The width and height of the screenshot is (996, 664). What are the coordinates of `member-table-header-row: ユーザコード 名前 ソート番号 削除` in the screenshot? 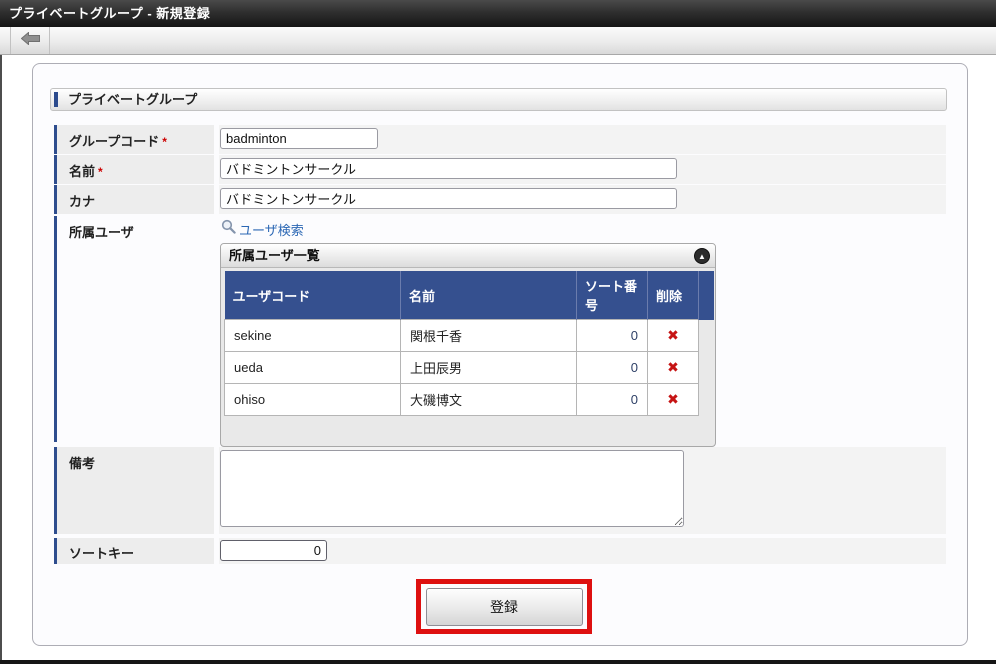 It's located at (469, 295).